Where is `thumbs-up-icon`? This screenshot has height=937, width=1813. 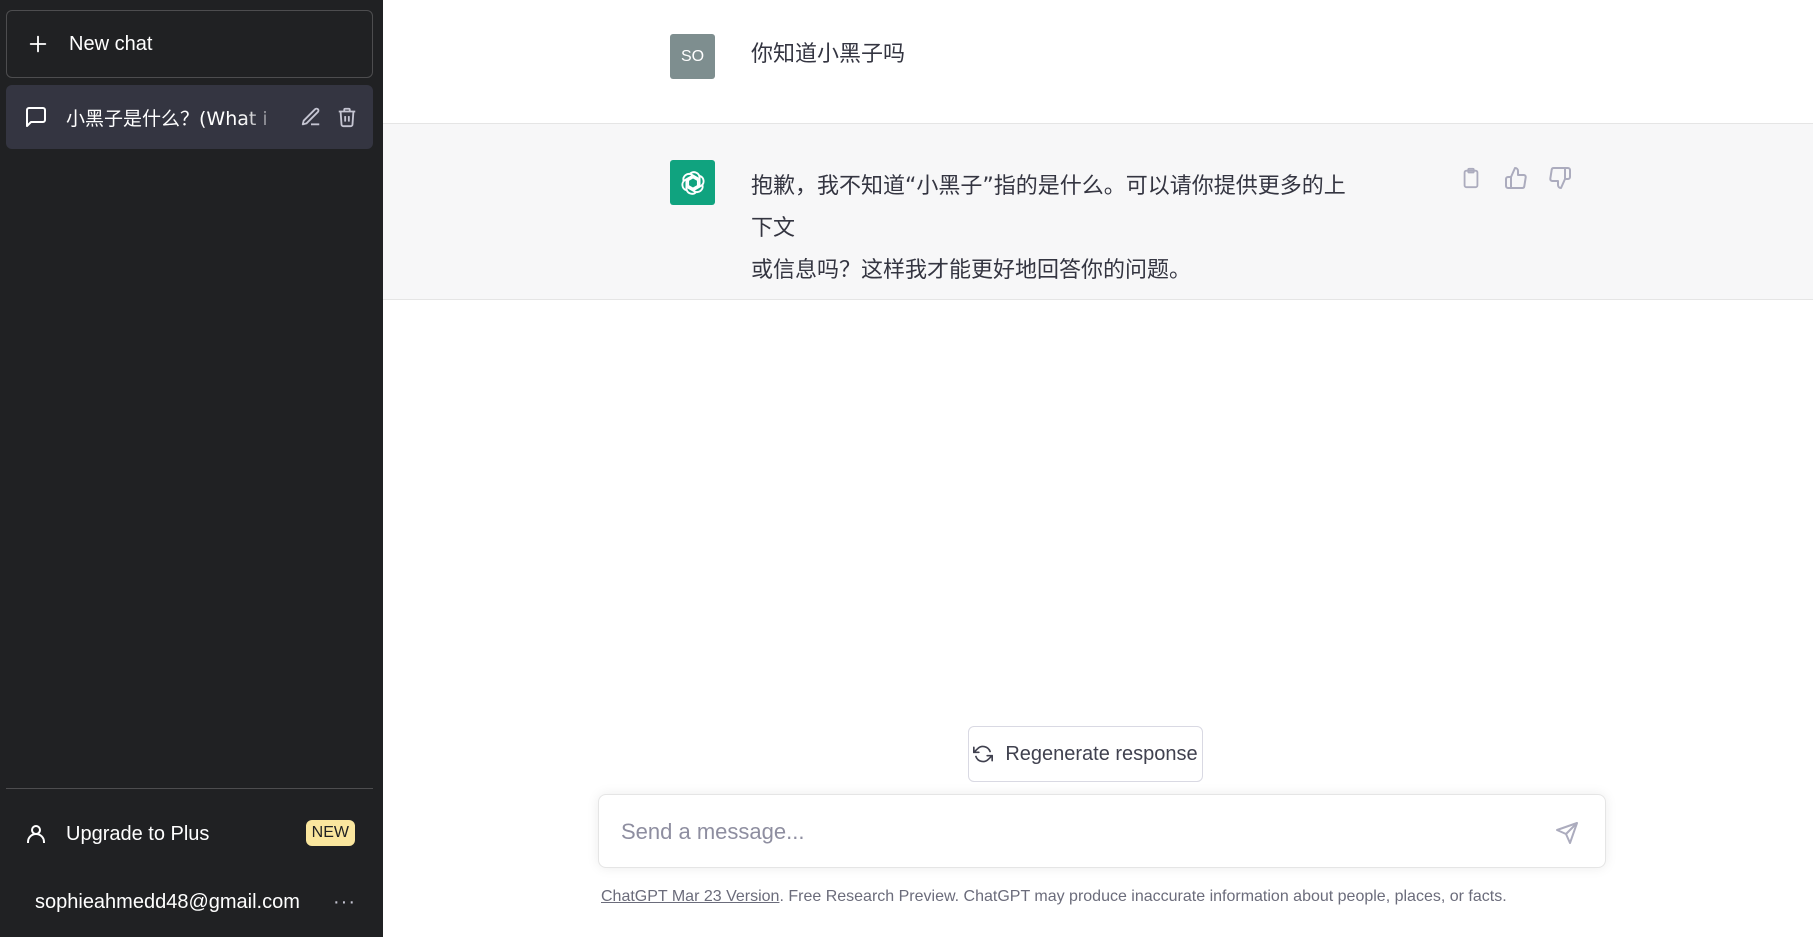
thumbs-up-icon is located at coordinates (1516, 178).